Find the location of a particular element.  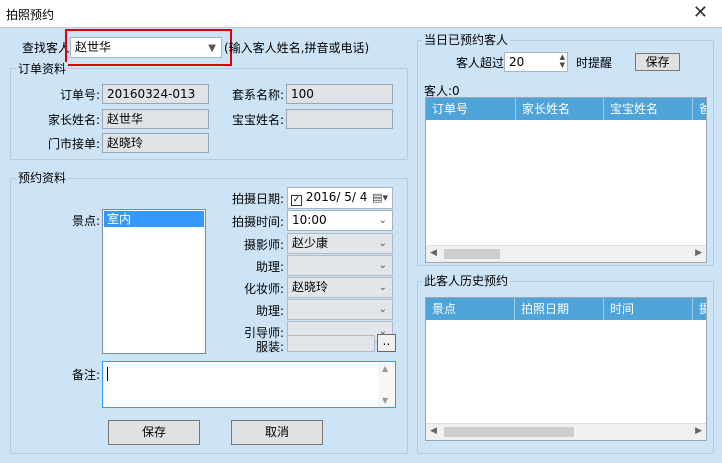

note-label: 备注: is located at coordinates (85, 375).